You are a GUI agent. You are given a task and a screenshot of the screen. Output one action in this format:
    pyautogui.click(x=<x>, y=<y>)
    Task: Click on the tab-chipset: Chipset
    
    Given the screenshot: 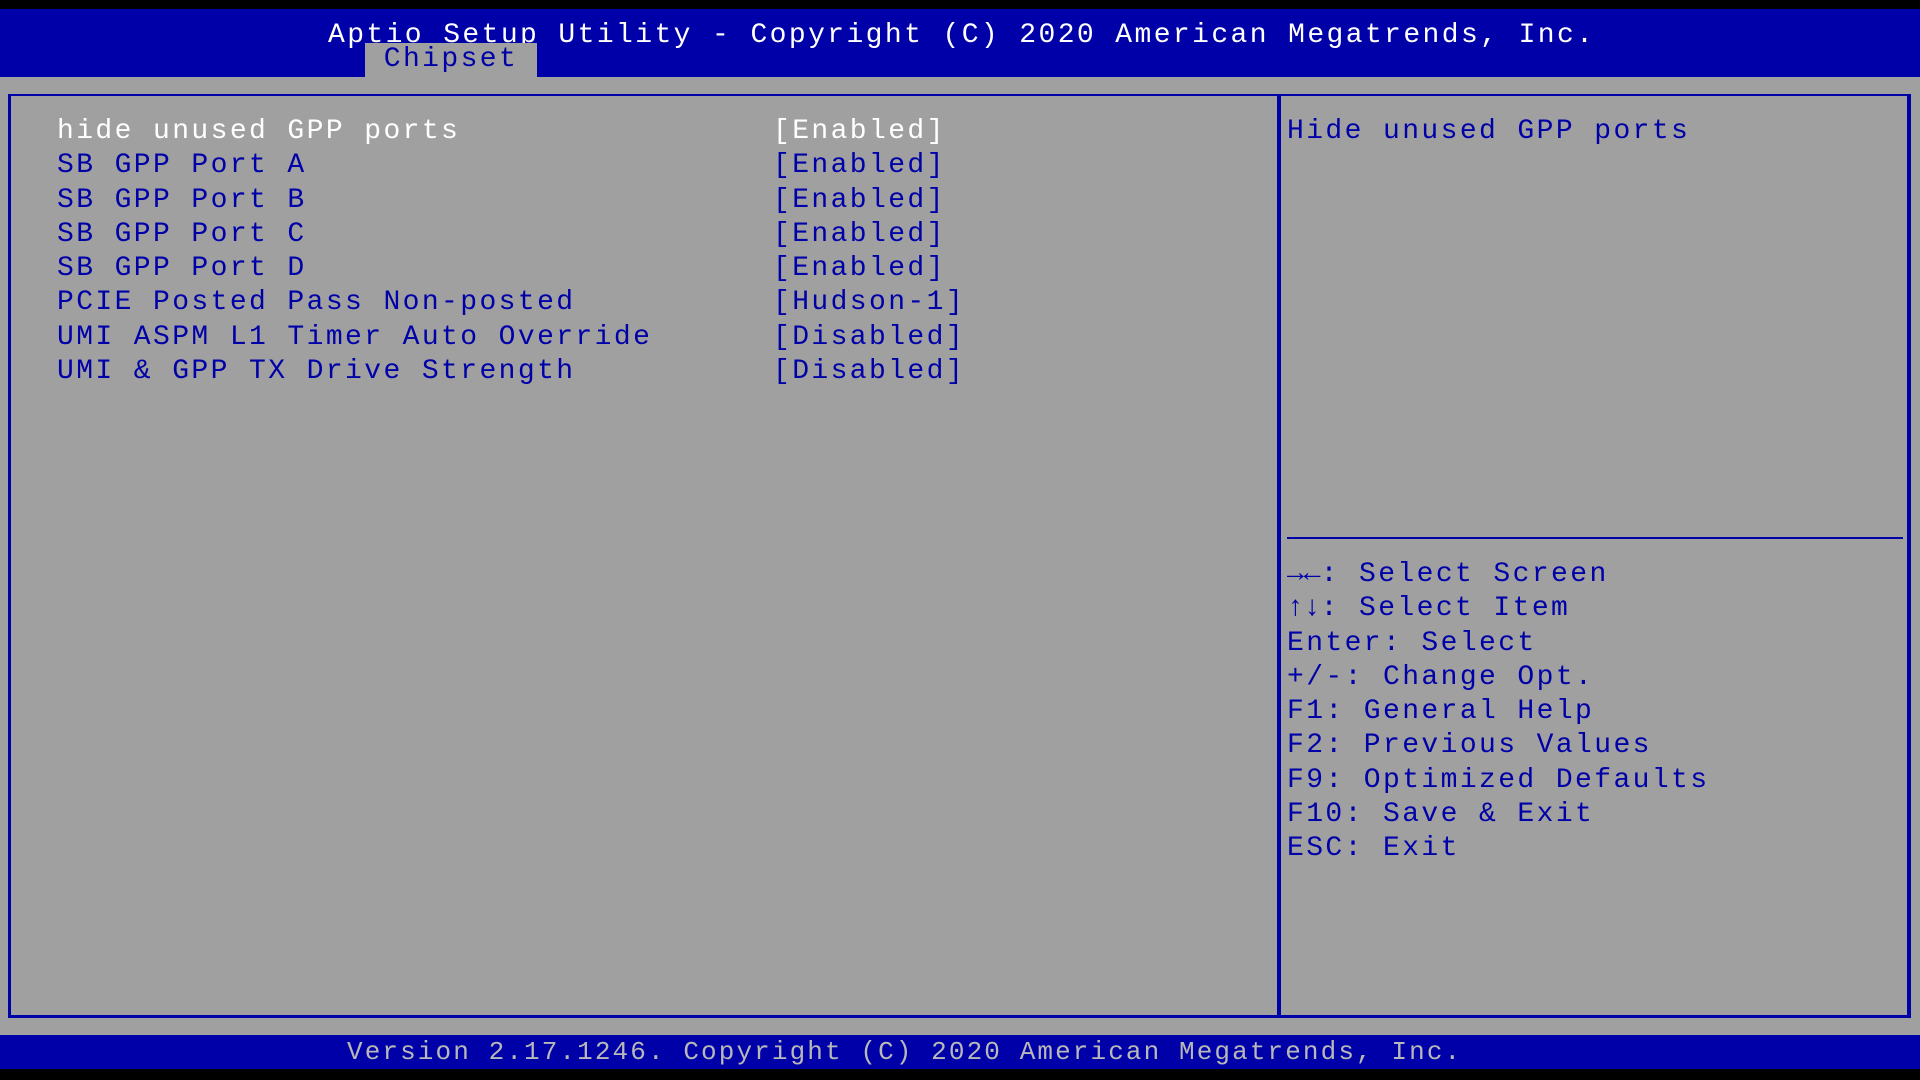 What is the action you would take?
    pyautogui.click(x=451, y=60)
    